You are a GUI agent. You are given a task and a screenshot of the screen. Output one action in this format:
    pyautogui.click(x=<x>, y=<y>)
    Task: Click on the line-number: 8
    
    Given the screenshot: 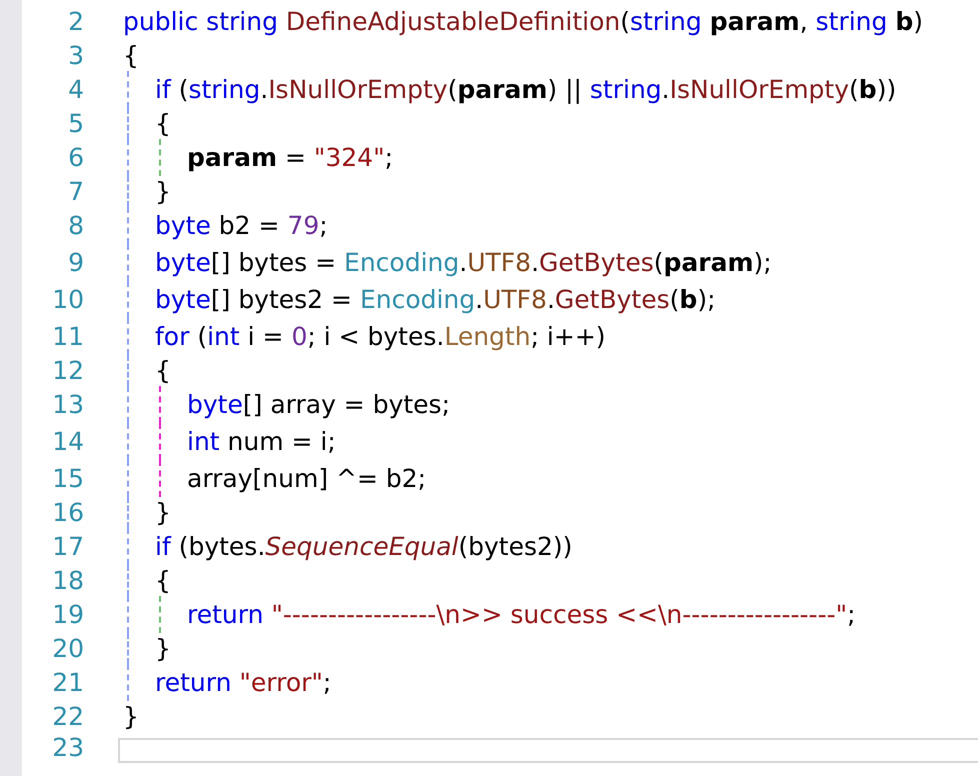 What is the action you would take?
    pyautogui.click(x=76, y=225)
    